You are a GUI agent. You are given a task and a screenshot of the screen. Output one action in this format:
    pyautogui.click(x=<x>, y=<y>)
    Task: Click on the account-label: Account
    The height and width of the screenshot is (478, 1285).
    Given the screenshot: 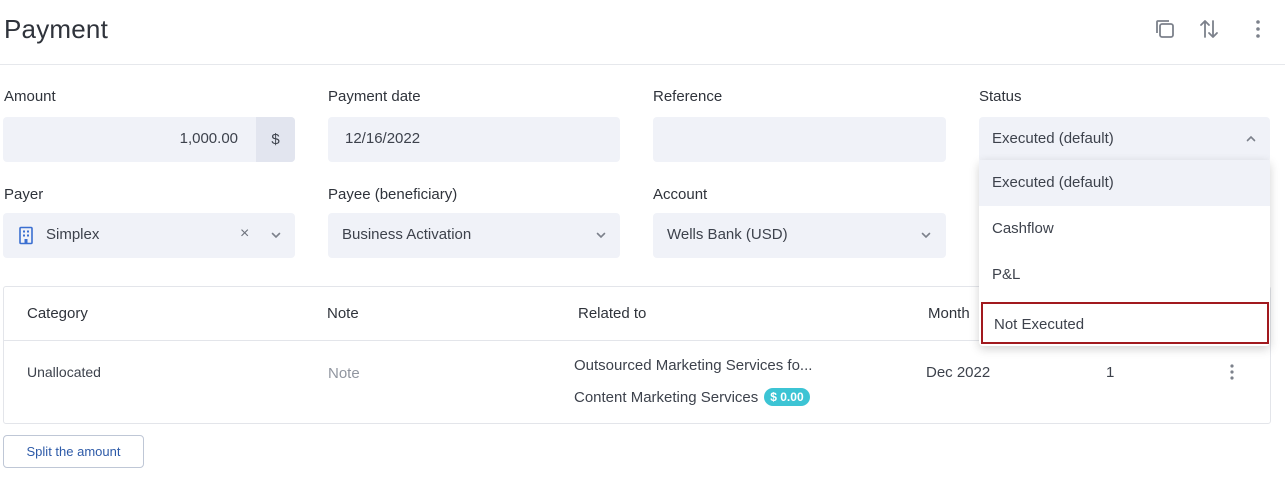 What is the action you would take?
    pyautogui.click(x=680, y=194)
    